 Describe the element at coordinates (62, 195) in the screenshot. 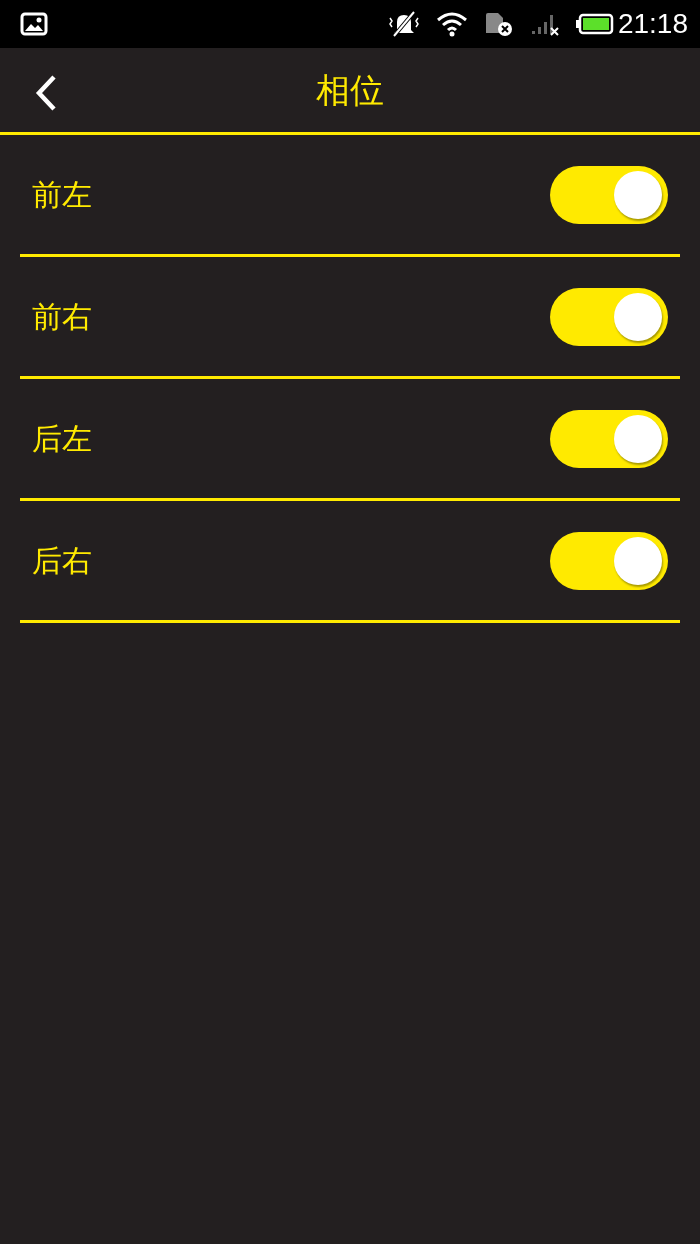

I see `setting-label: 前左` at that location.